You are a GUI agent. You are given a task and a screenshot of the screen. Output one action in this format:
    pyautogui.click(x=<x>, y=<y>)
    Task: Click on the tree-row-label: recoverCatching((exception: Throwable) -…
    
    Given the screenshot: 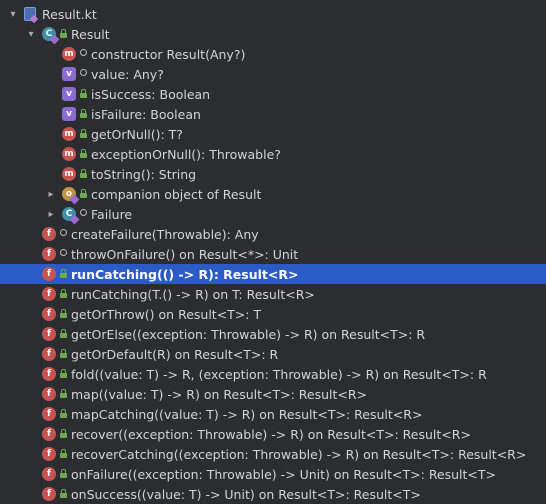 What is the action you would take?
    pyautogui.click(x=299, y=454)
    